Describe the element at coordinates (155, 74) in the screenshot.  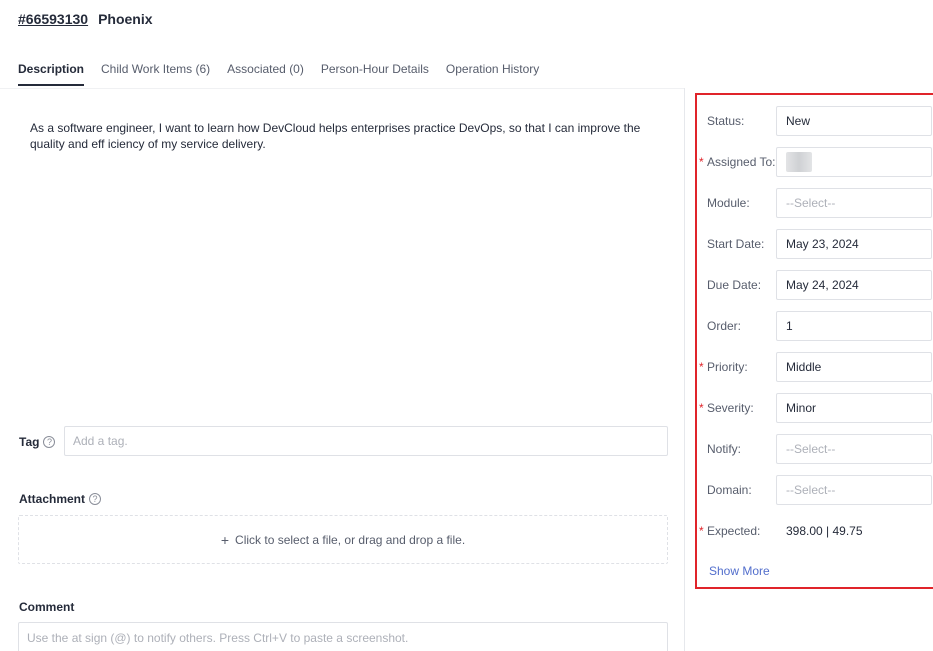
I see `tab-child-work-items: Child Work Items (6)` at that location.